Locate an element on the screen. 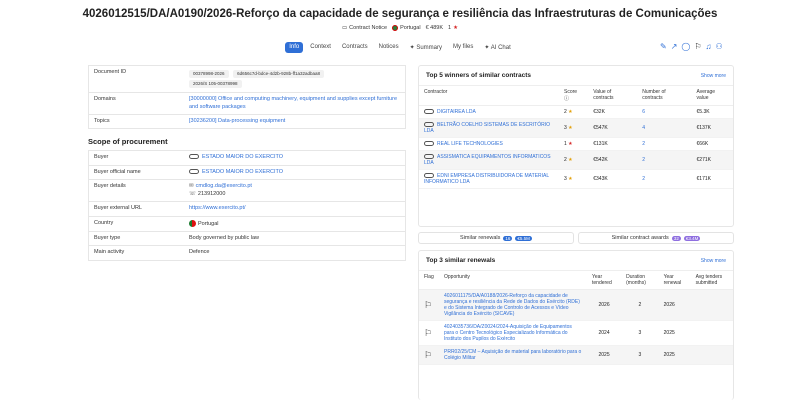 Image resolution: width=800 pixels, height=400 pixels. winner-row: DIGITAIREA LDA 2 ★ €32K 6 €5.3K is located at coordinates (576, 112).